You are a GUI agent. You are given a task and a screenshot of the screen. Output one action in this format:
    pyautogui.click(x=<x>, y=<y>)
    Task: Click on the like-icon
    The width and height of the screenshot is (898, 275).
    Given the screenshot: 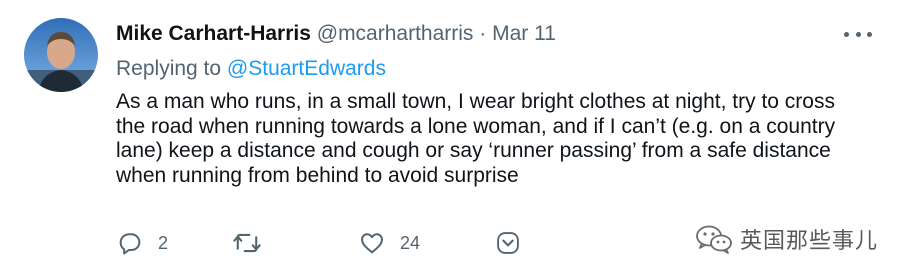 What is the action you would take?
    pyautogui.click(x=372, y=243)
    